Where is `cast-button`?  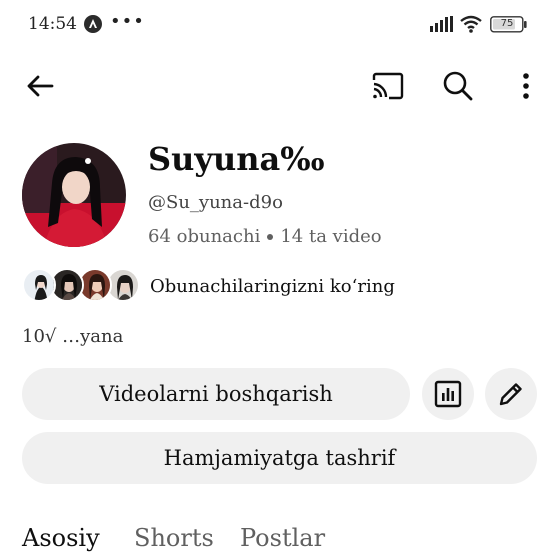 cast-button is located at coordinates (388, 86).